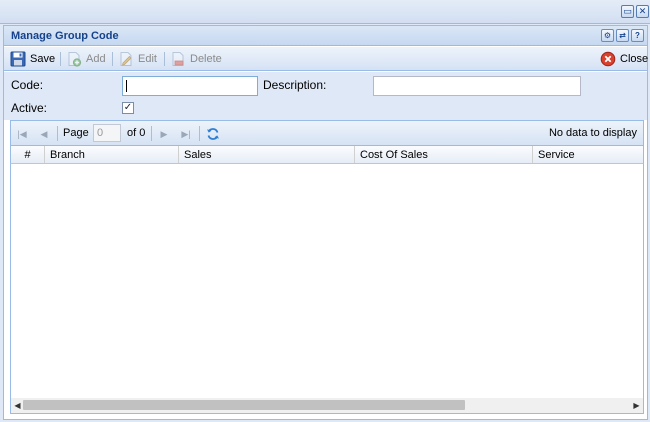 The width and height of the screenshot is (650, 422). I want to click on grid-header: # Branch Sales Cost Of Sales Service, so click(327, 155).